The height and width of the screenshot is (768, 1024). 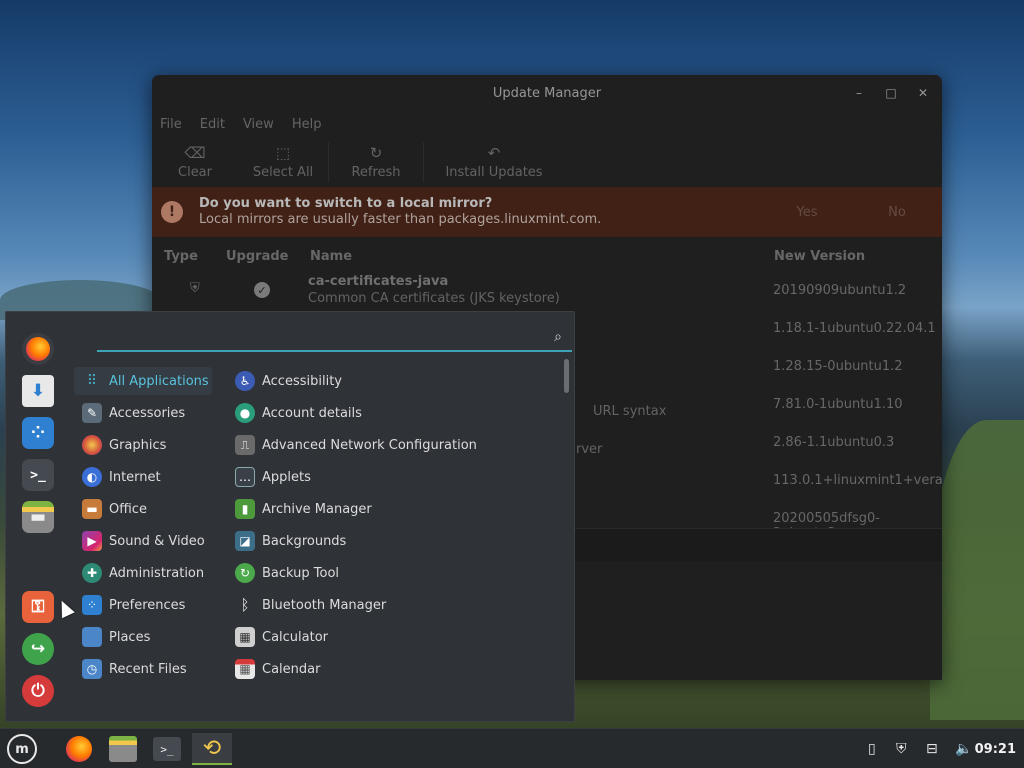 What do you see at coordinates (334, 340) in the screenshot?
I see `search-input: ⌕` at bounding box center [334, 340].